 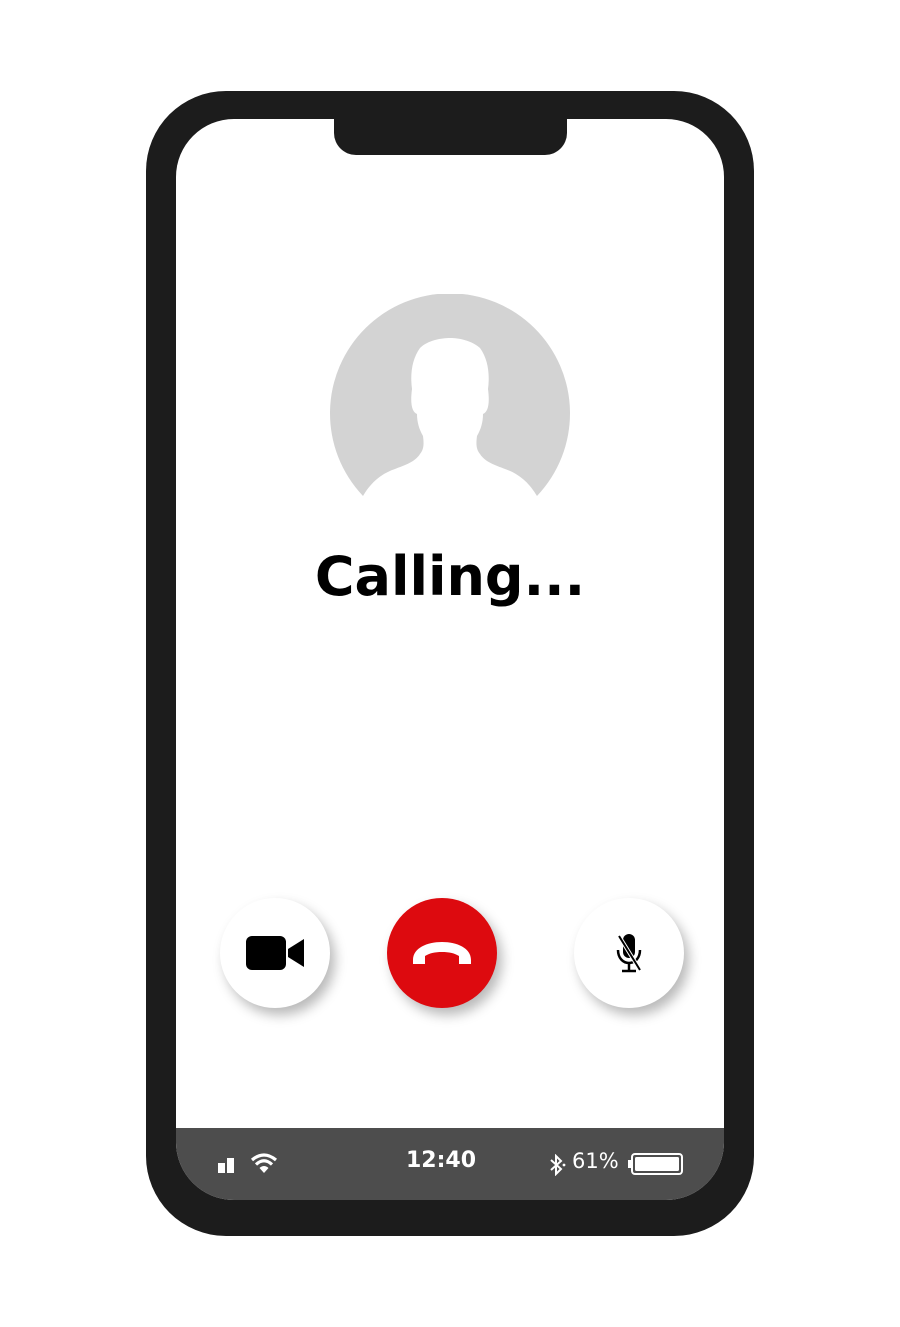 What do you see at coordinates (441, 1160) in the screenshot?
I see `status-time: 12:40` at bounding box center [441, 1160].